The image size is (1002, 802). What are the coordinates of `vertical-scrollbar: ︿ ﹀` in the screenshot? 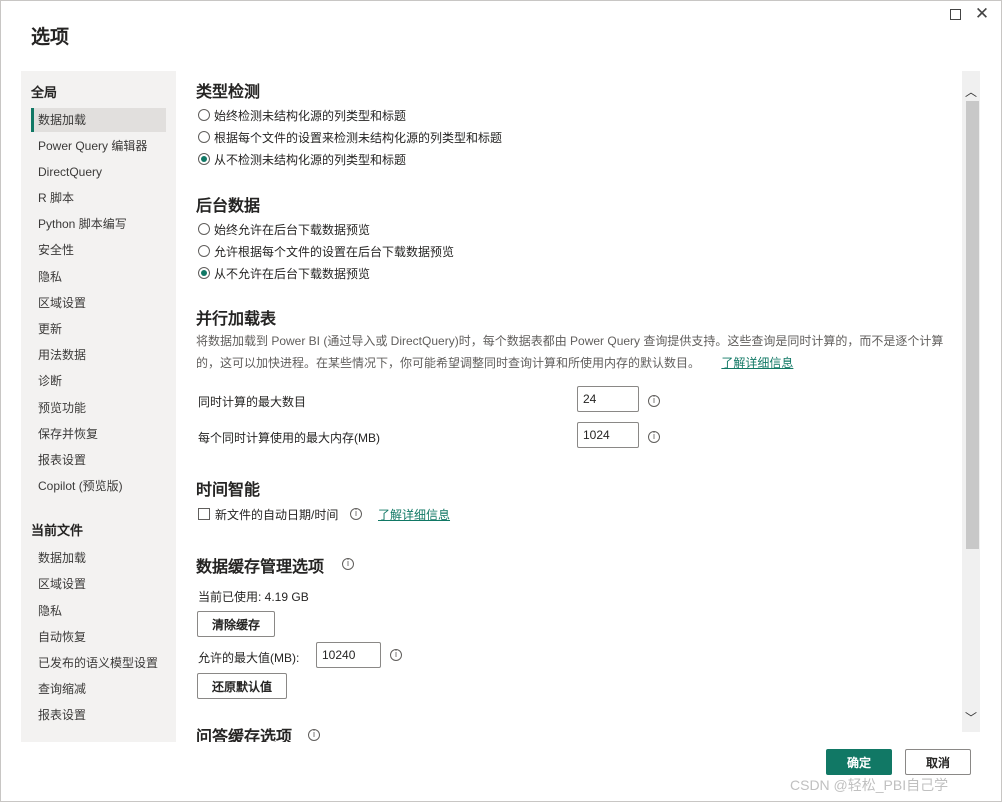 It's located at (971, 401).